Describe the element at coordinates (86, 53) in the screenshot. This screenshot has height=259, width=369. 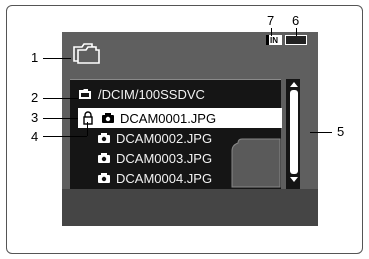
I see `folder-icon` at that location.